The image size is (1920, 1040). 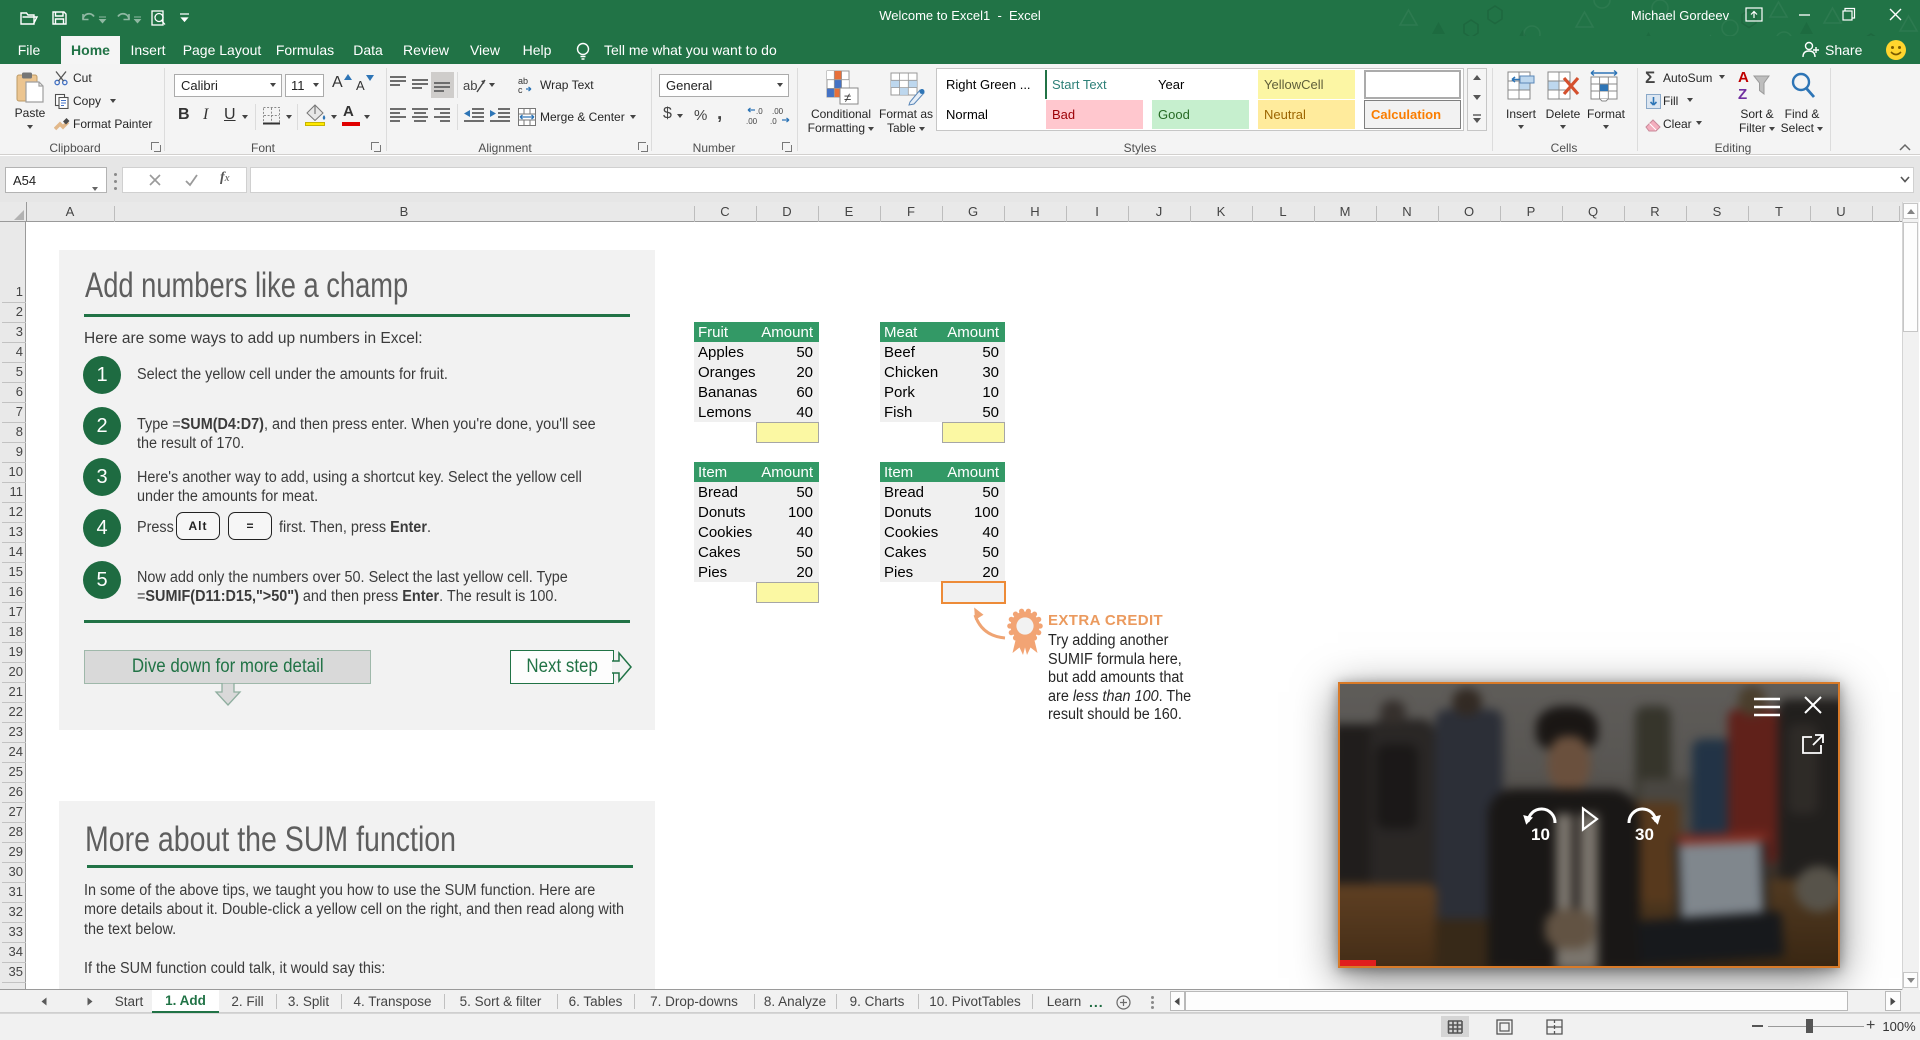 I want to click on svg-text: A, so click(x=1743, y=77).